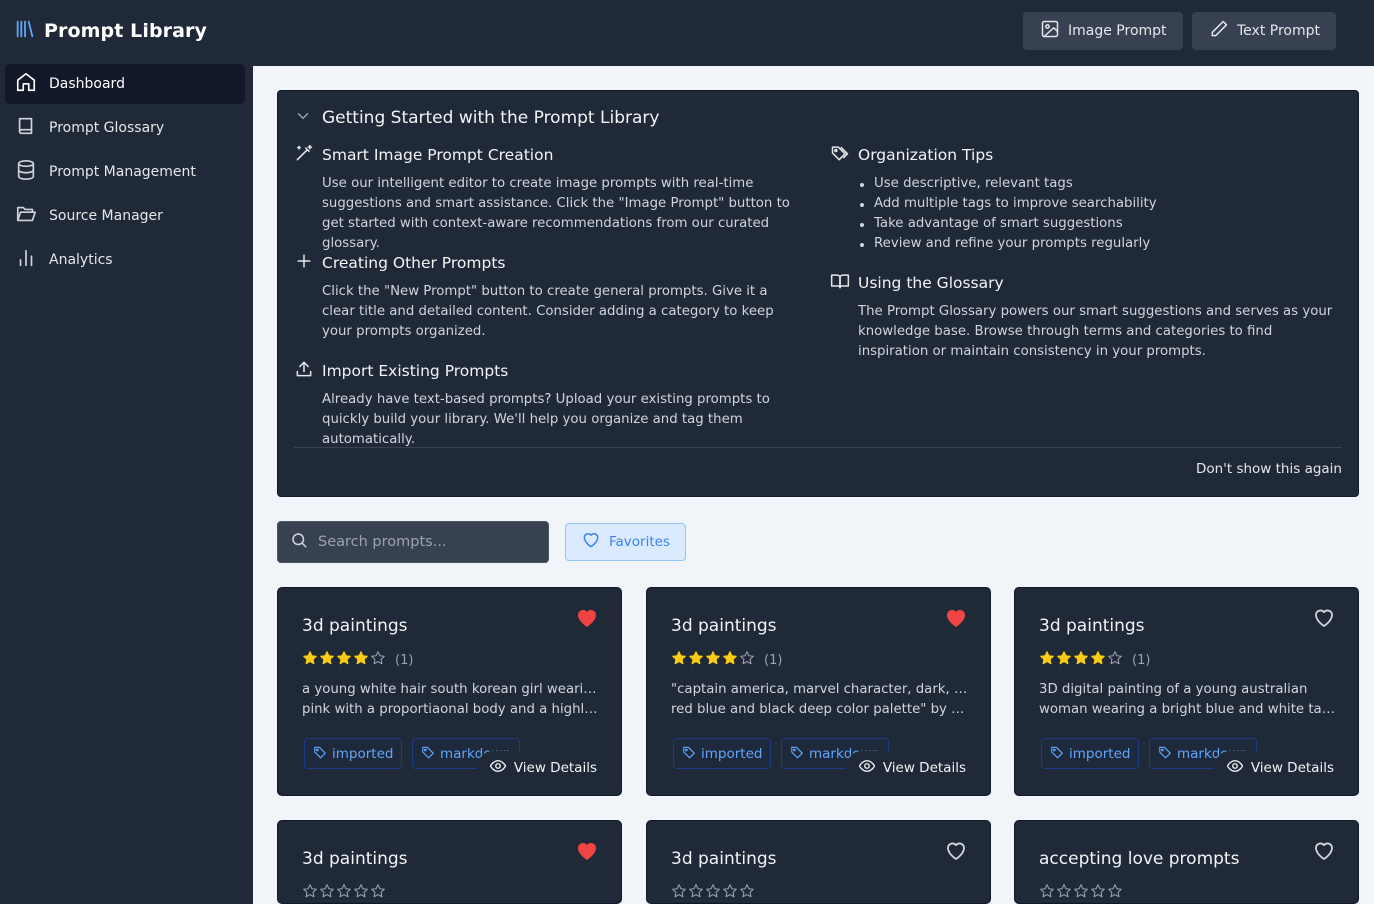 The image size is (1374, 904). What do you see at coordinates (87, 84) in the screenshot?
I see `sidebar-item-label: Dashboard` at bounding box center [87, 84].